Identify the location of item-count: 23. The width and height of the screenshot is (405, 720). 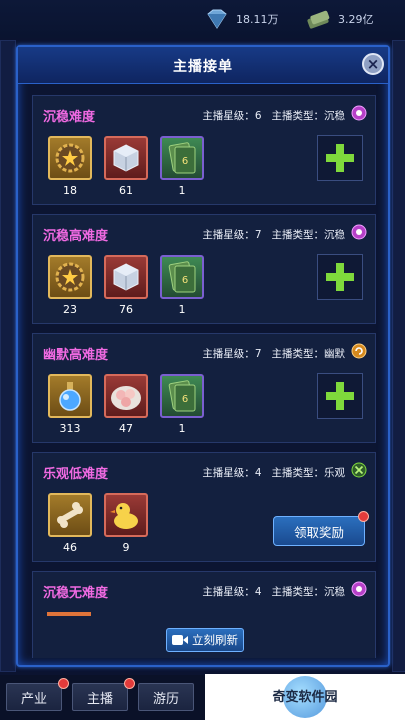
(70, 309).